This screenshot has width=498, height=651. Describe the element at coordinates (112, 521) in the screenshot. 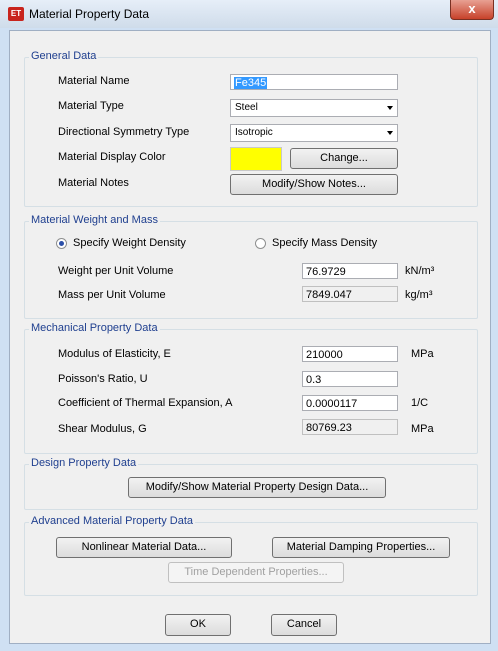

I see `advanced-title: Advanced Material Property Data` at that location.